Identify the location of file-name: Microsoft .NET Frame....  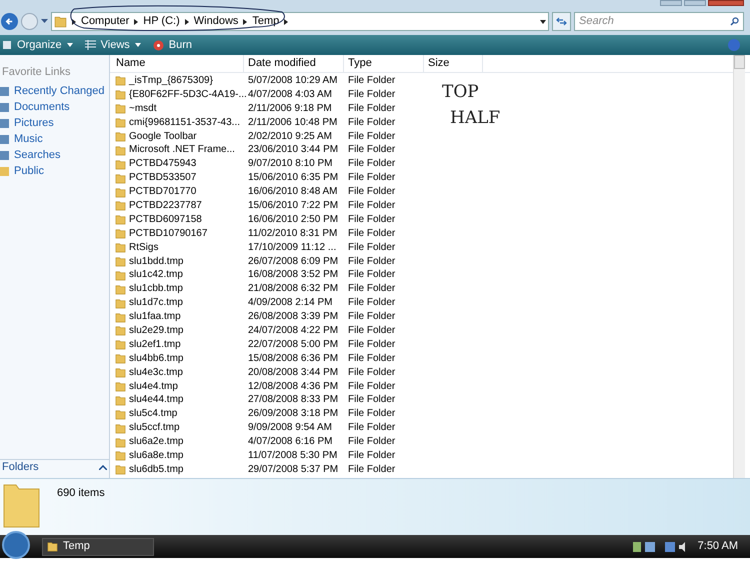
(180, 150).